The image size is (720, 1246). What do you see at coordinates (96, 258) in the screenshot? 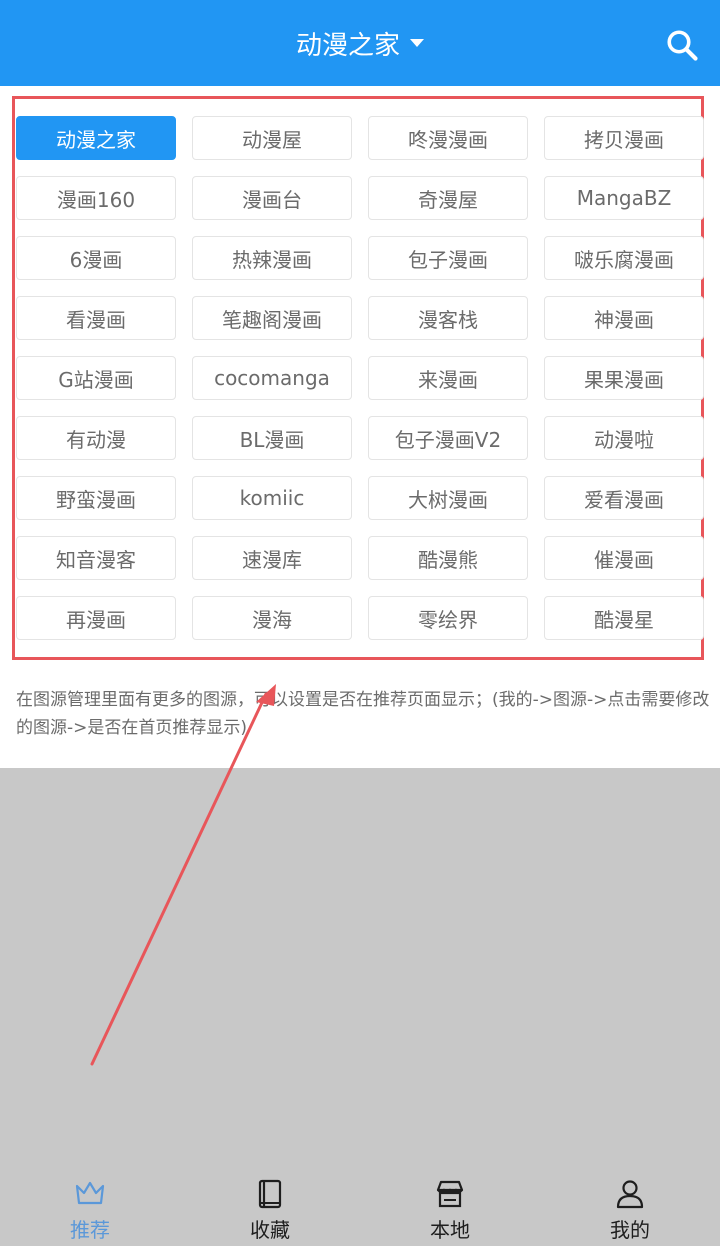
I see `source-chip: 6漫画` at bounding box center [96, 258].